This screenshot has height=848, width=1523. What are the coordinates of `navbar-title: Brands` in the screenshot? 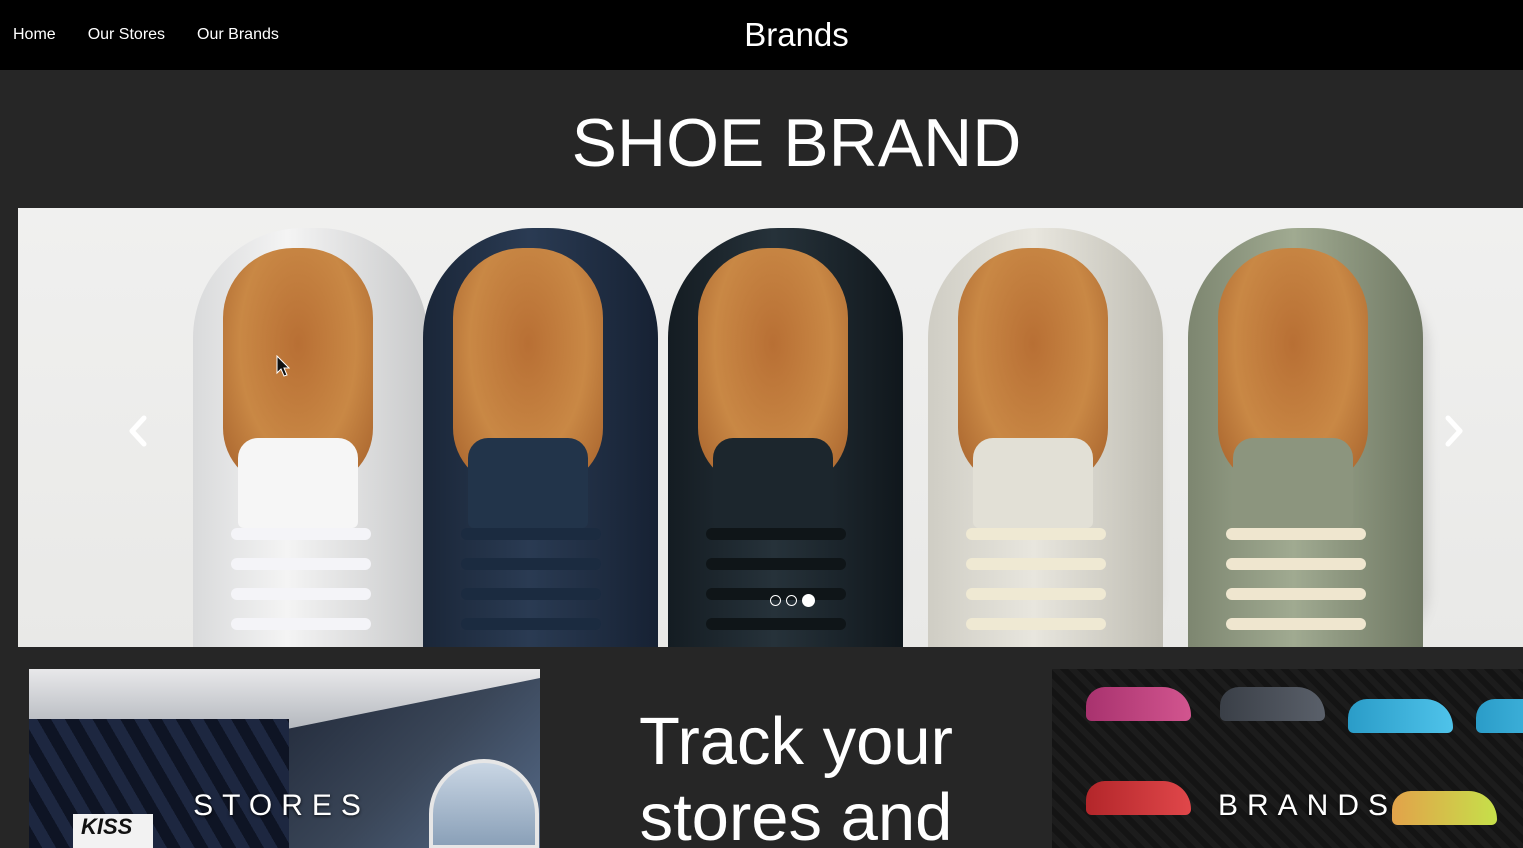 It's located at (796, 34).